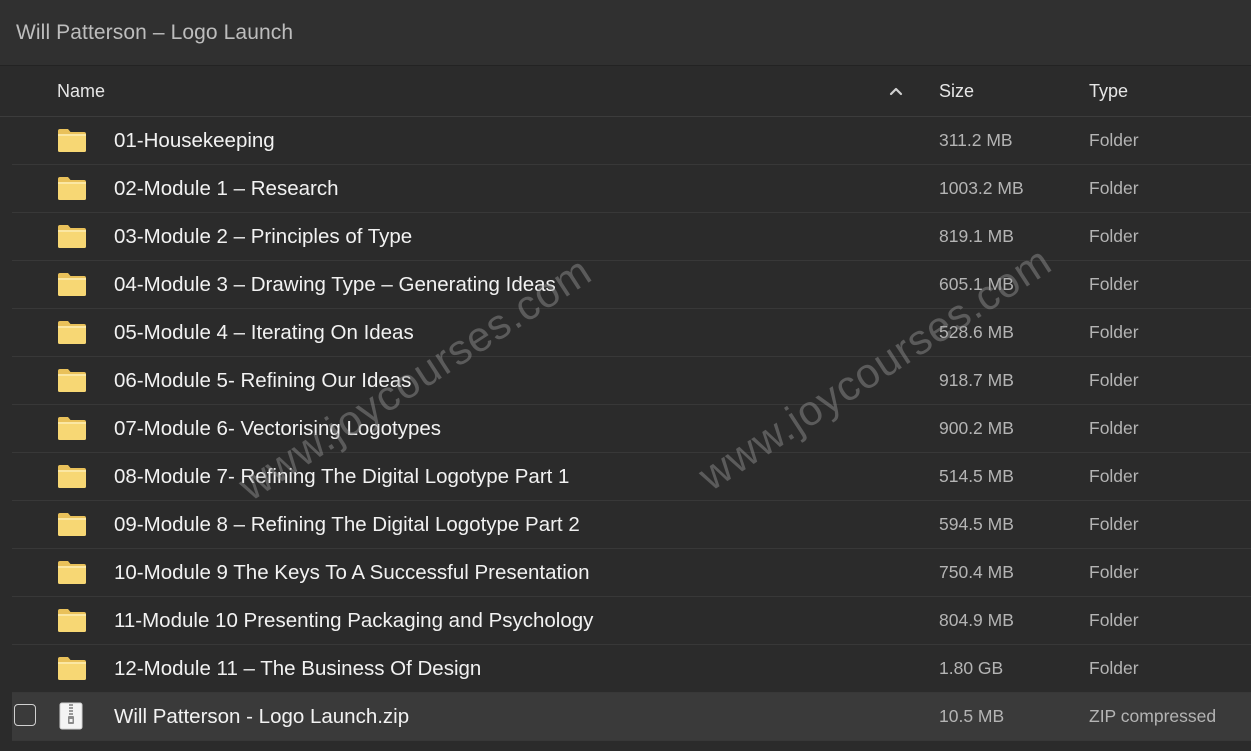 The height and width of the screenshot is (751, 1251). I want to click on file-row: 02-Module 1 – Research 1003.2 MB Folder, so click(625, 189).